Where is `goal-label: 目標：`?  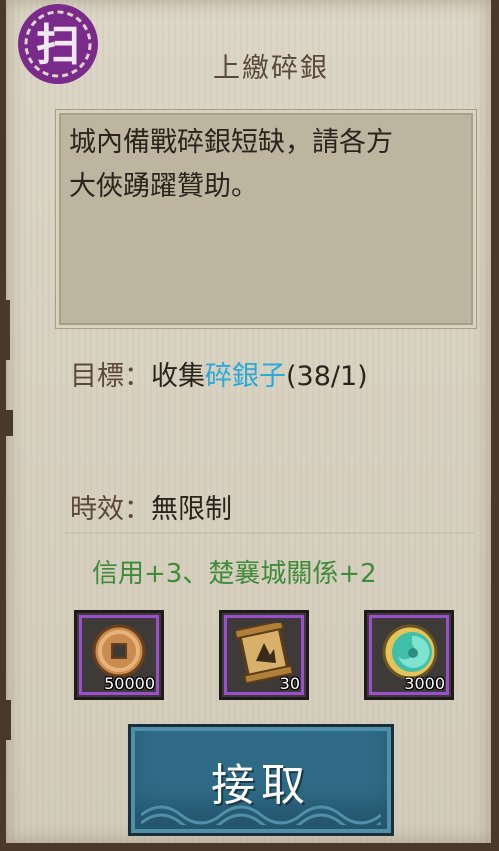 goal-label: 目標： is located at coordinates (110, 376).